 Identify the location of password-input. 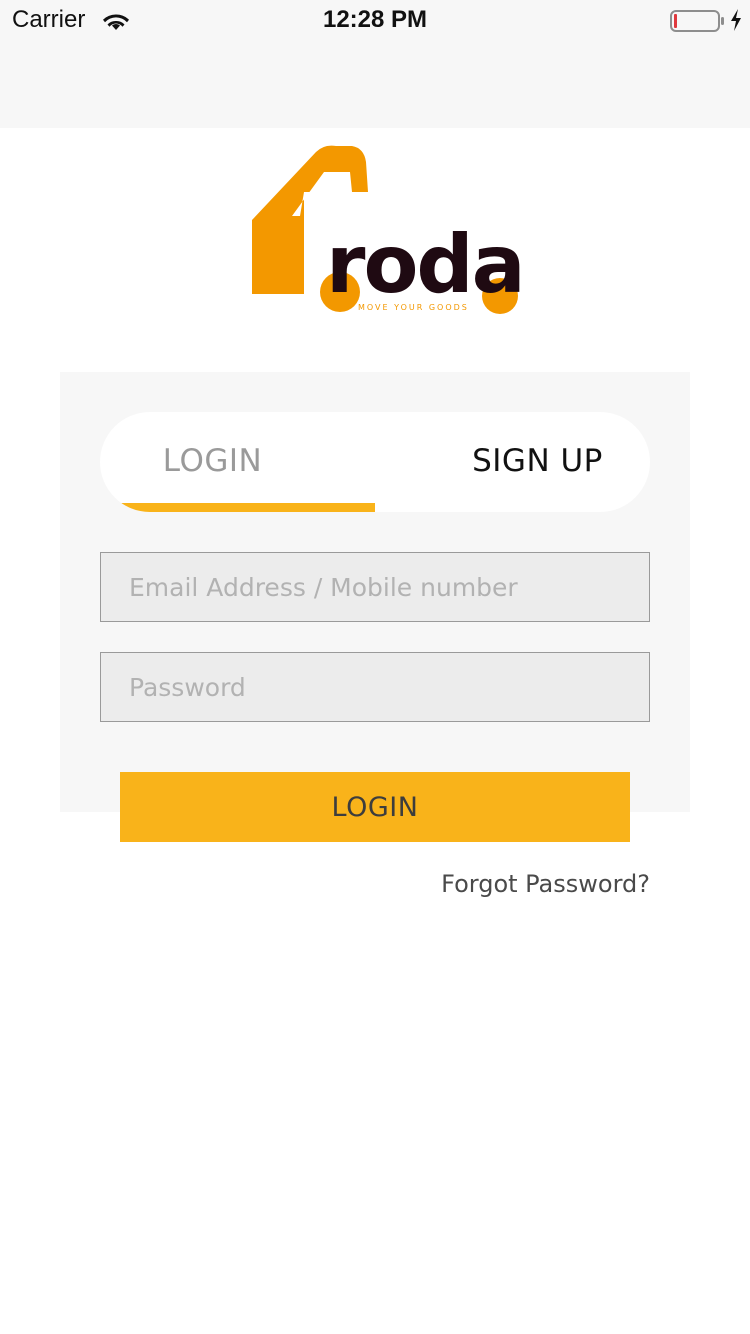
(375, 687).